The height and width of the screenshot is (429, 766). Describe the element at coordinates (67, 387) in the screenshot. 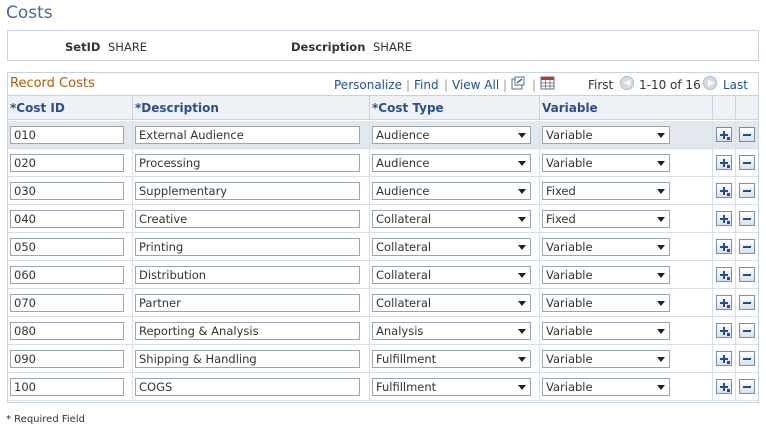

I see `cost-id-input: 100` at that location.